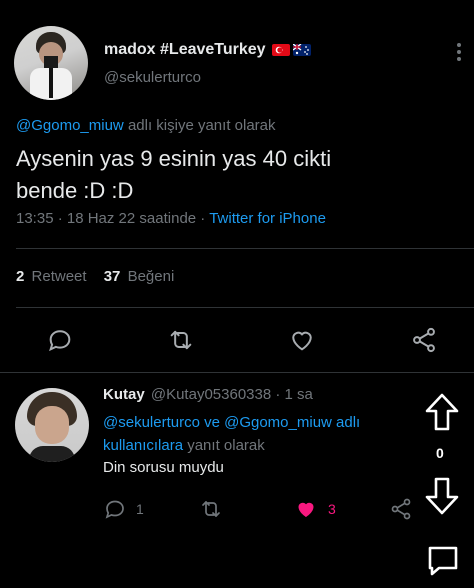 Image resolution: width=474 pixels, height=588 pixels. I want to click on like-count: 37, so click(112, 276).